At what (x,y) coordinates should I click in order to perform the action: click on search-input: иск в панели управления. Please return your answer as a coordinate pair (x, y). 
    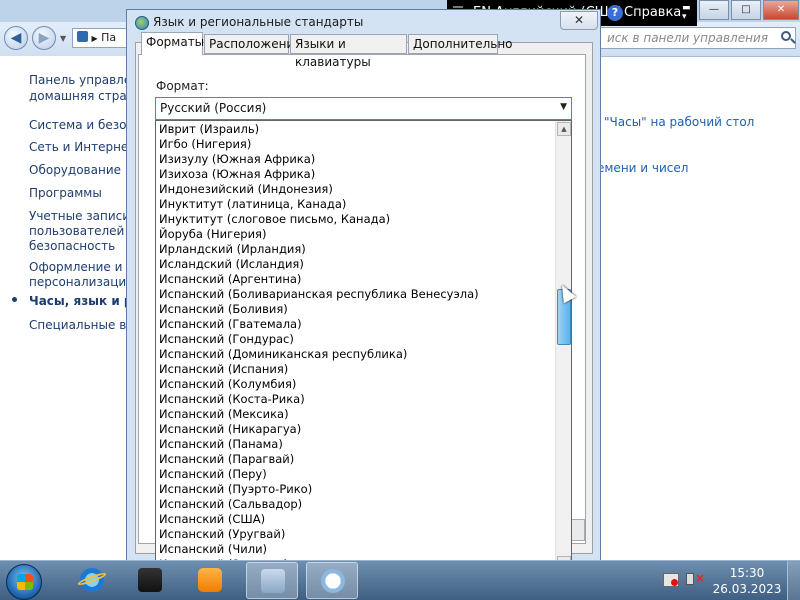
    Looking at the image, I should click on (698, 38).